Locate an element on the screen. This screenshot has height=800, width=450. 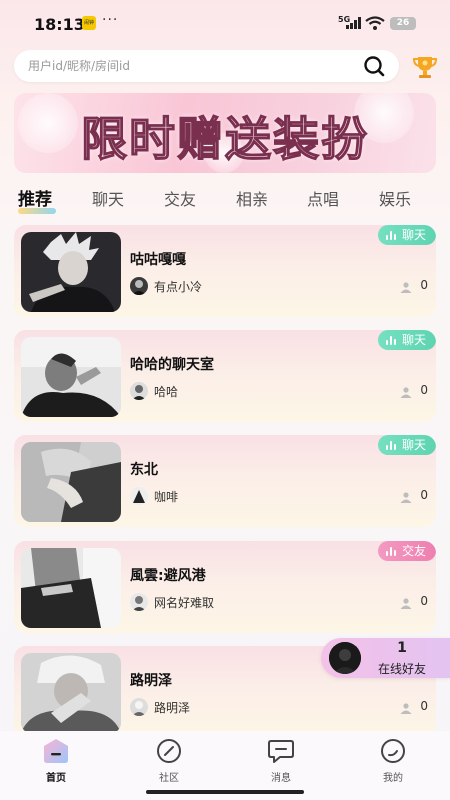
alarm-app-icon: 闹钟 is located at coordinates (89, 23).